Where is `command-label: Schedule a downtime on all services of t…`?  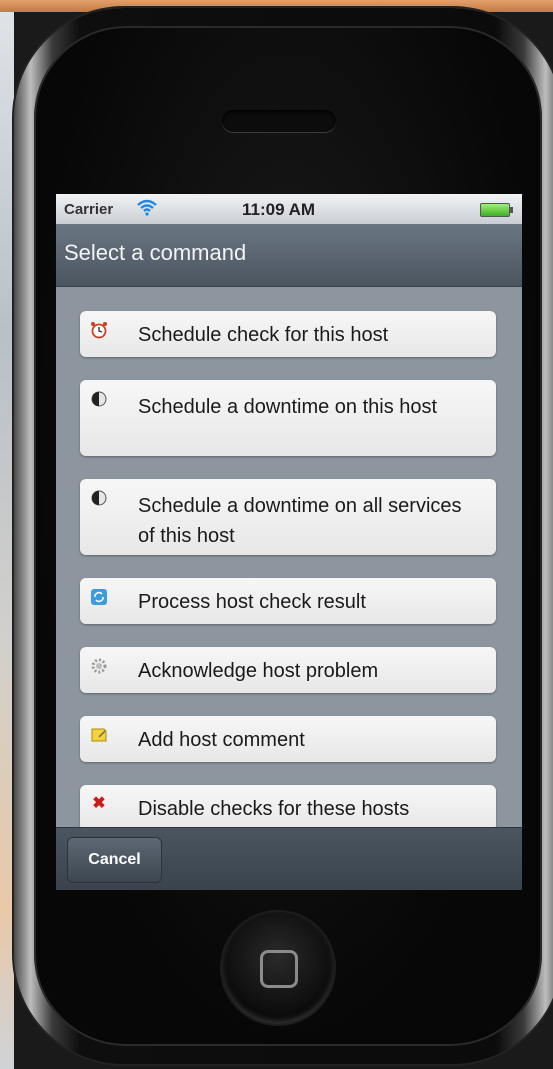 command-label: Schedule a downtime on all services of t… is located at coordinates (300, 521).